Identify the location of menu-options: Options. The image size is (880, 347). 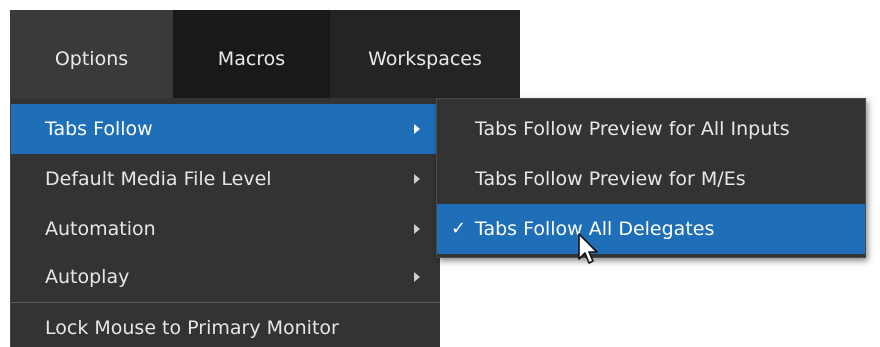
(91, 59).